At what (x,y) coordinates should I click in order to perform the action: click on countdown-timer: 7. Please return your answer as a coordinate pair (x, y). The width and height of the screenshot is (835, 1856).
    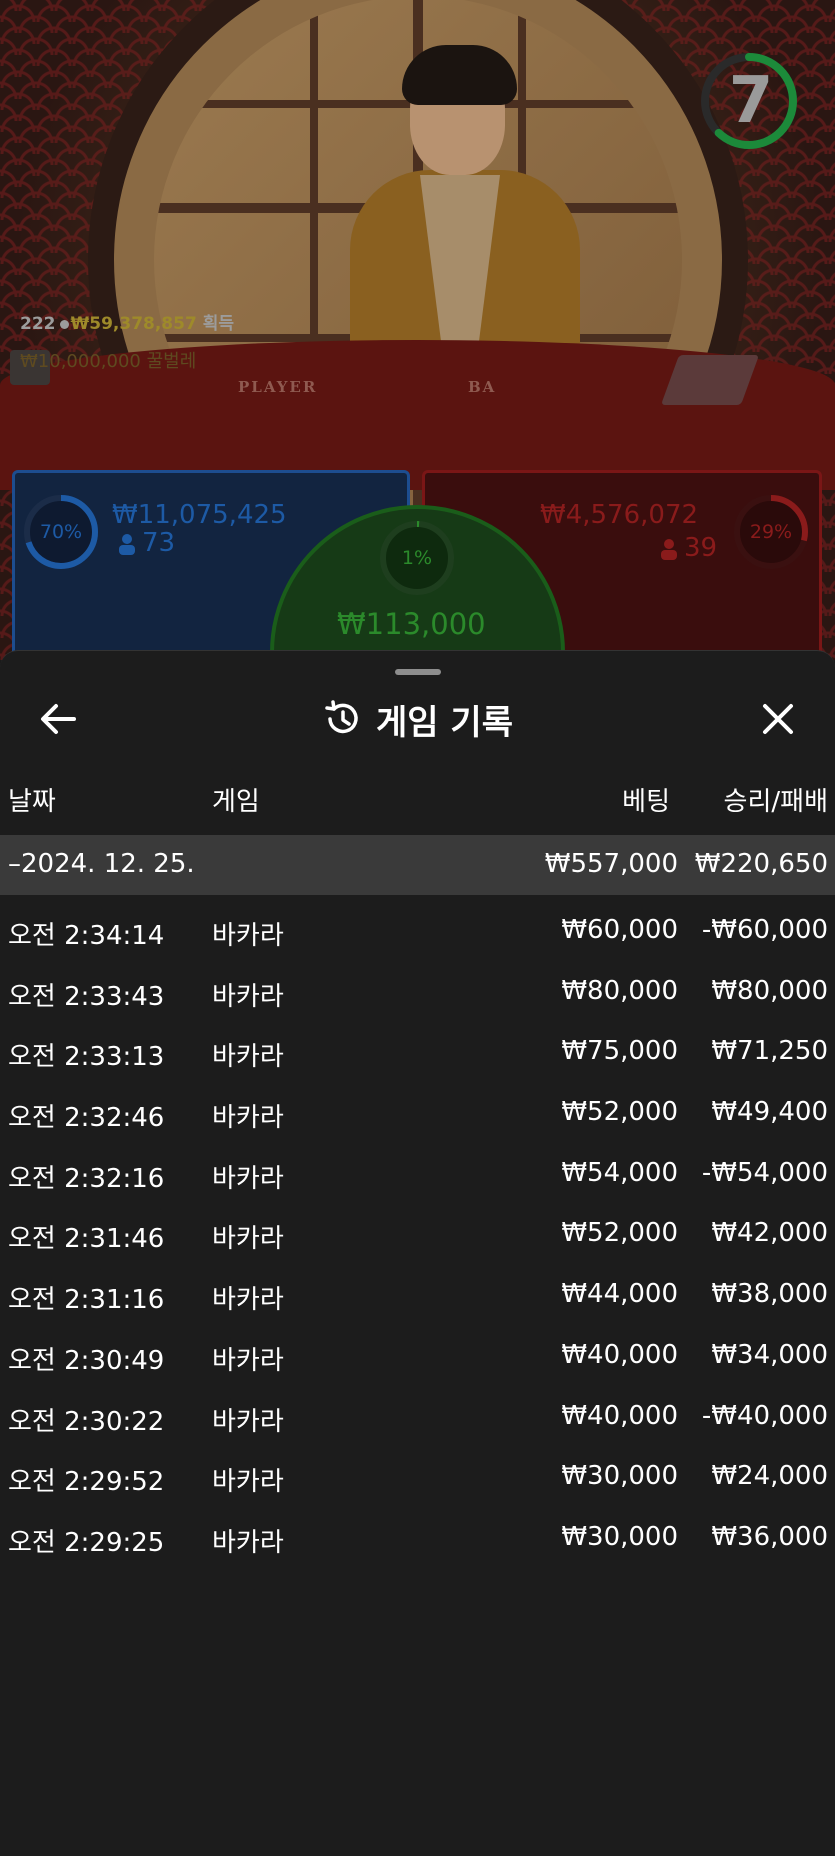
    Looking at the image, I should click on (751, 101).